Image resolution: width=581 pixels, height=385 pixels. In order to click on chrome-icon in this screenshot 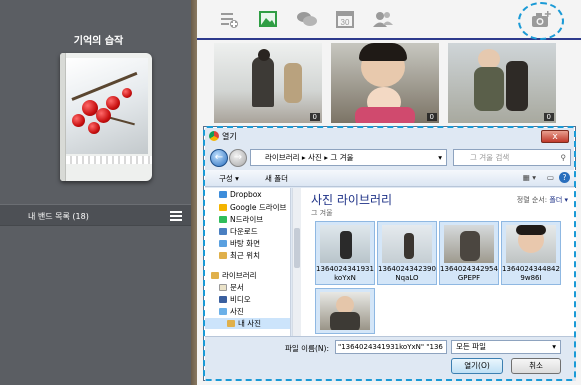, I will do `click(214, 136)`.